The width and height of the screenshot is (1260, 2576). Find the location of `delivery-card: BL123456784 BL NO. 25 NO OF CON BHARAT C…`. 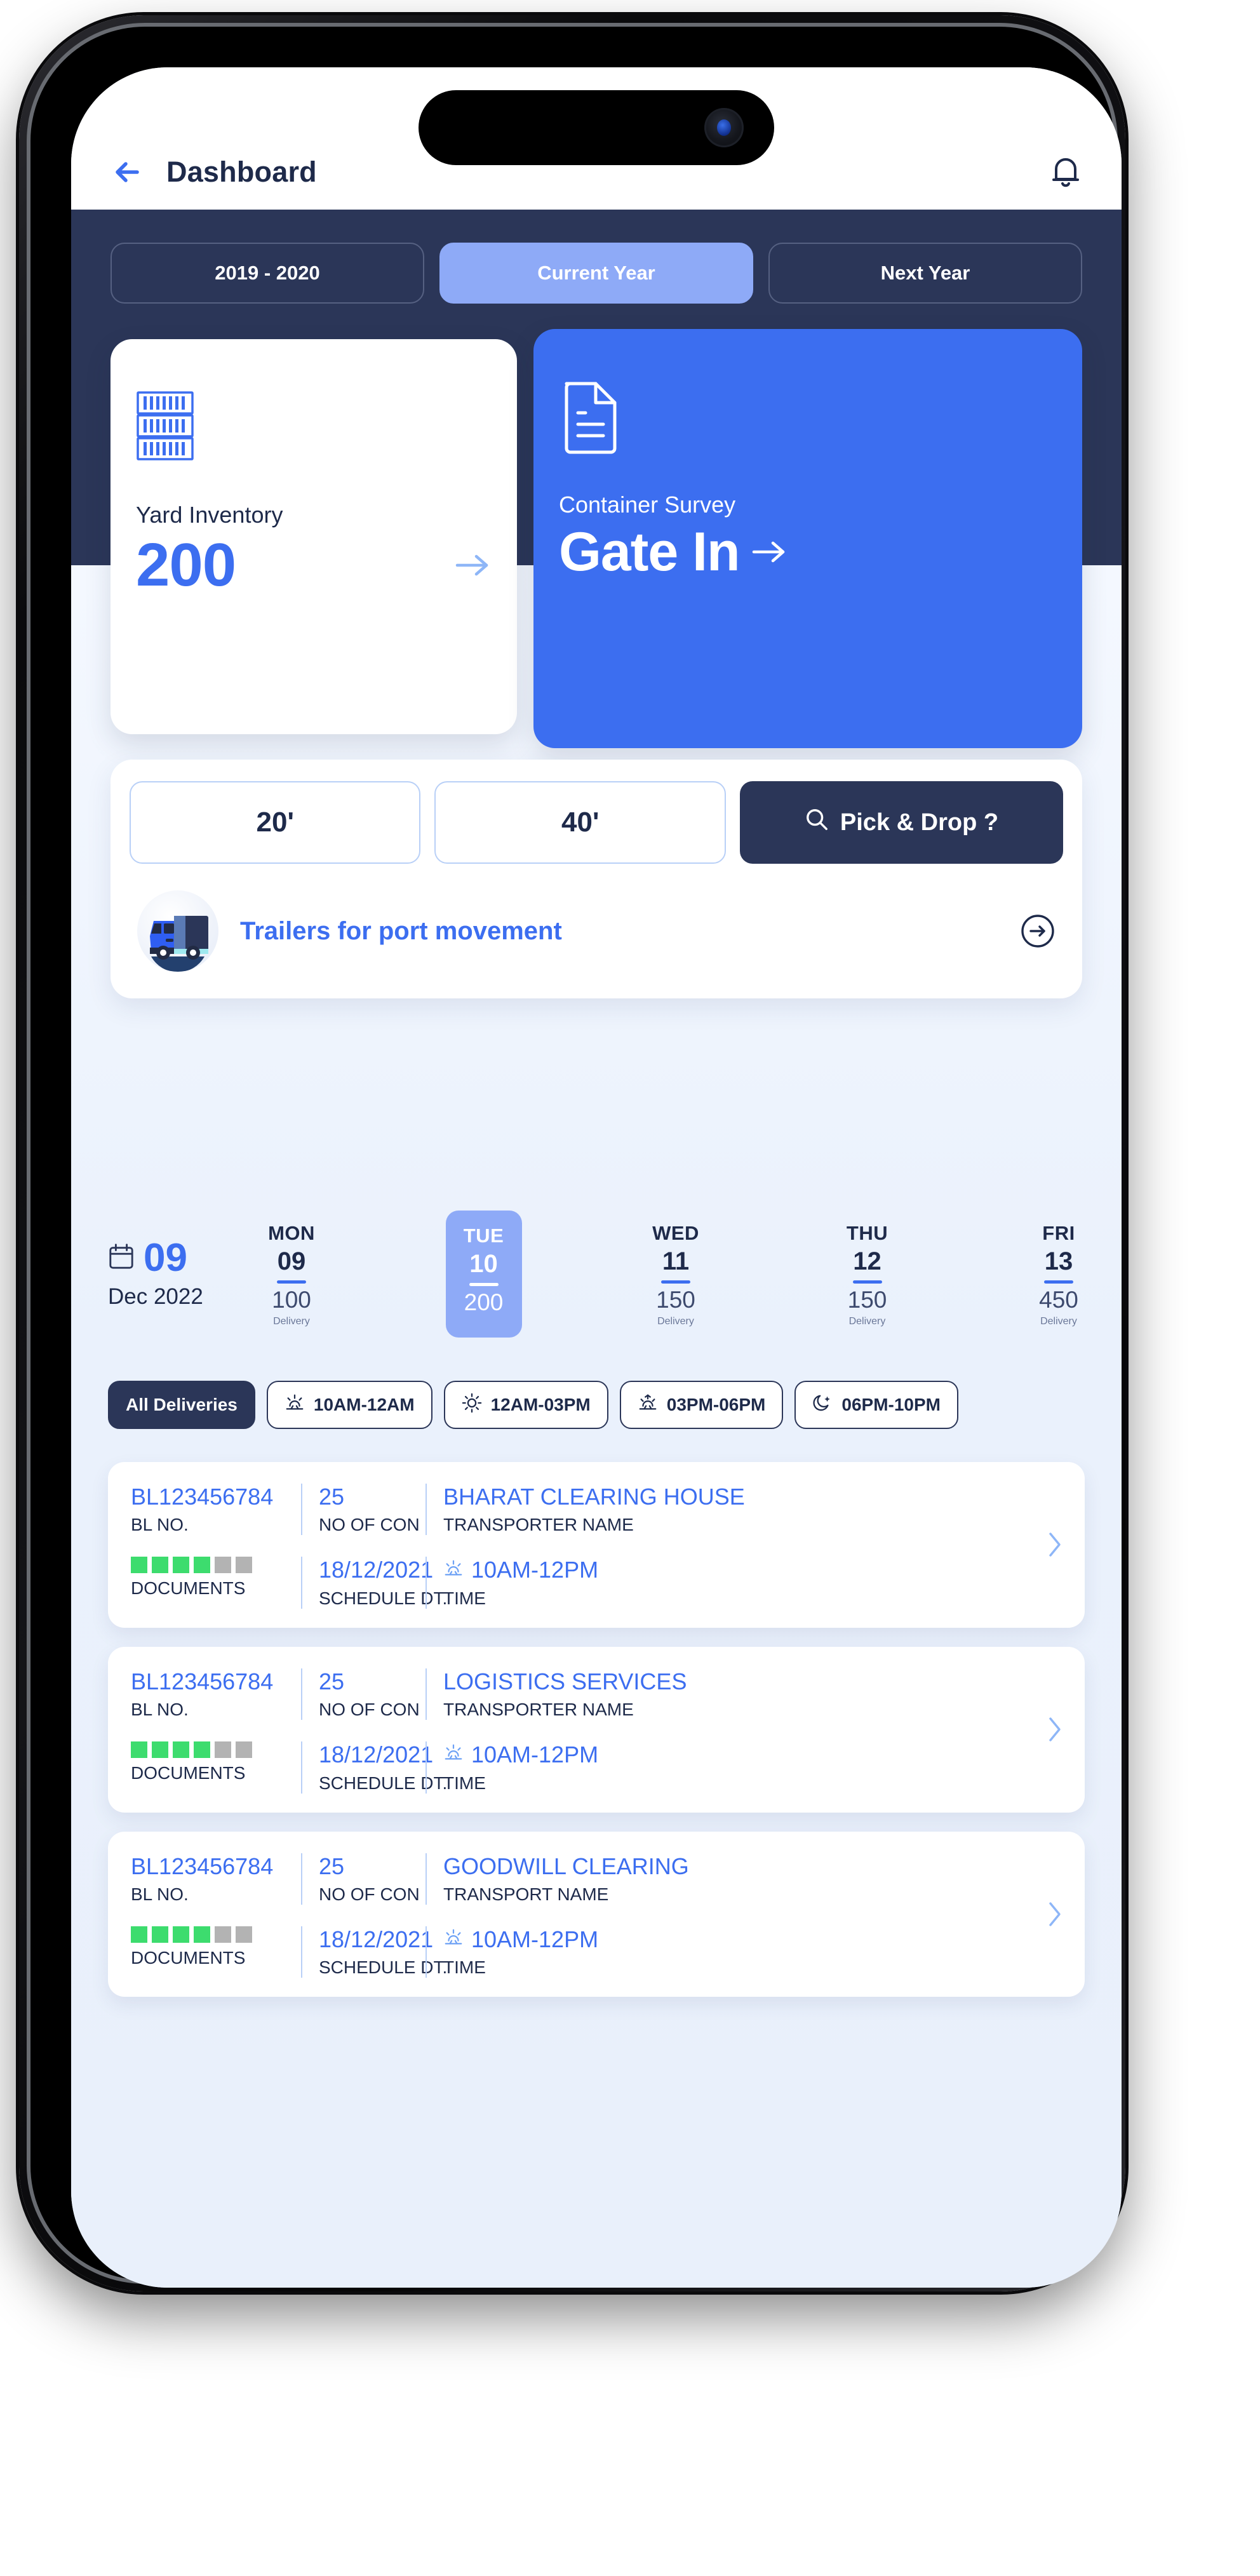

delivery-card: BL123456784 BL NO. 25 NO OF CON BHARAT C… is located at coordinates (596, 1545).